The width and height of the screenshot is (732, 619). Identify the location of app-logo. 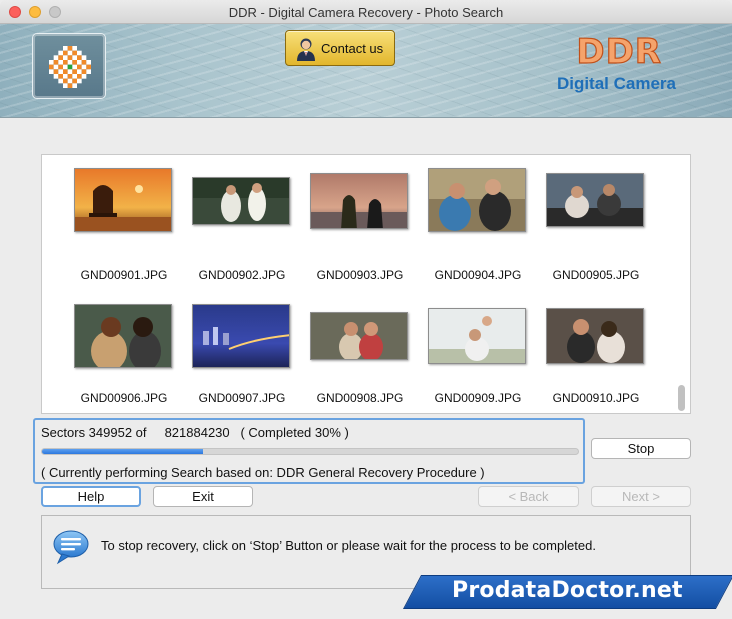
(69, 66).